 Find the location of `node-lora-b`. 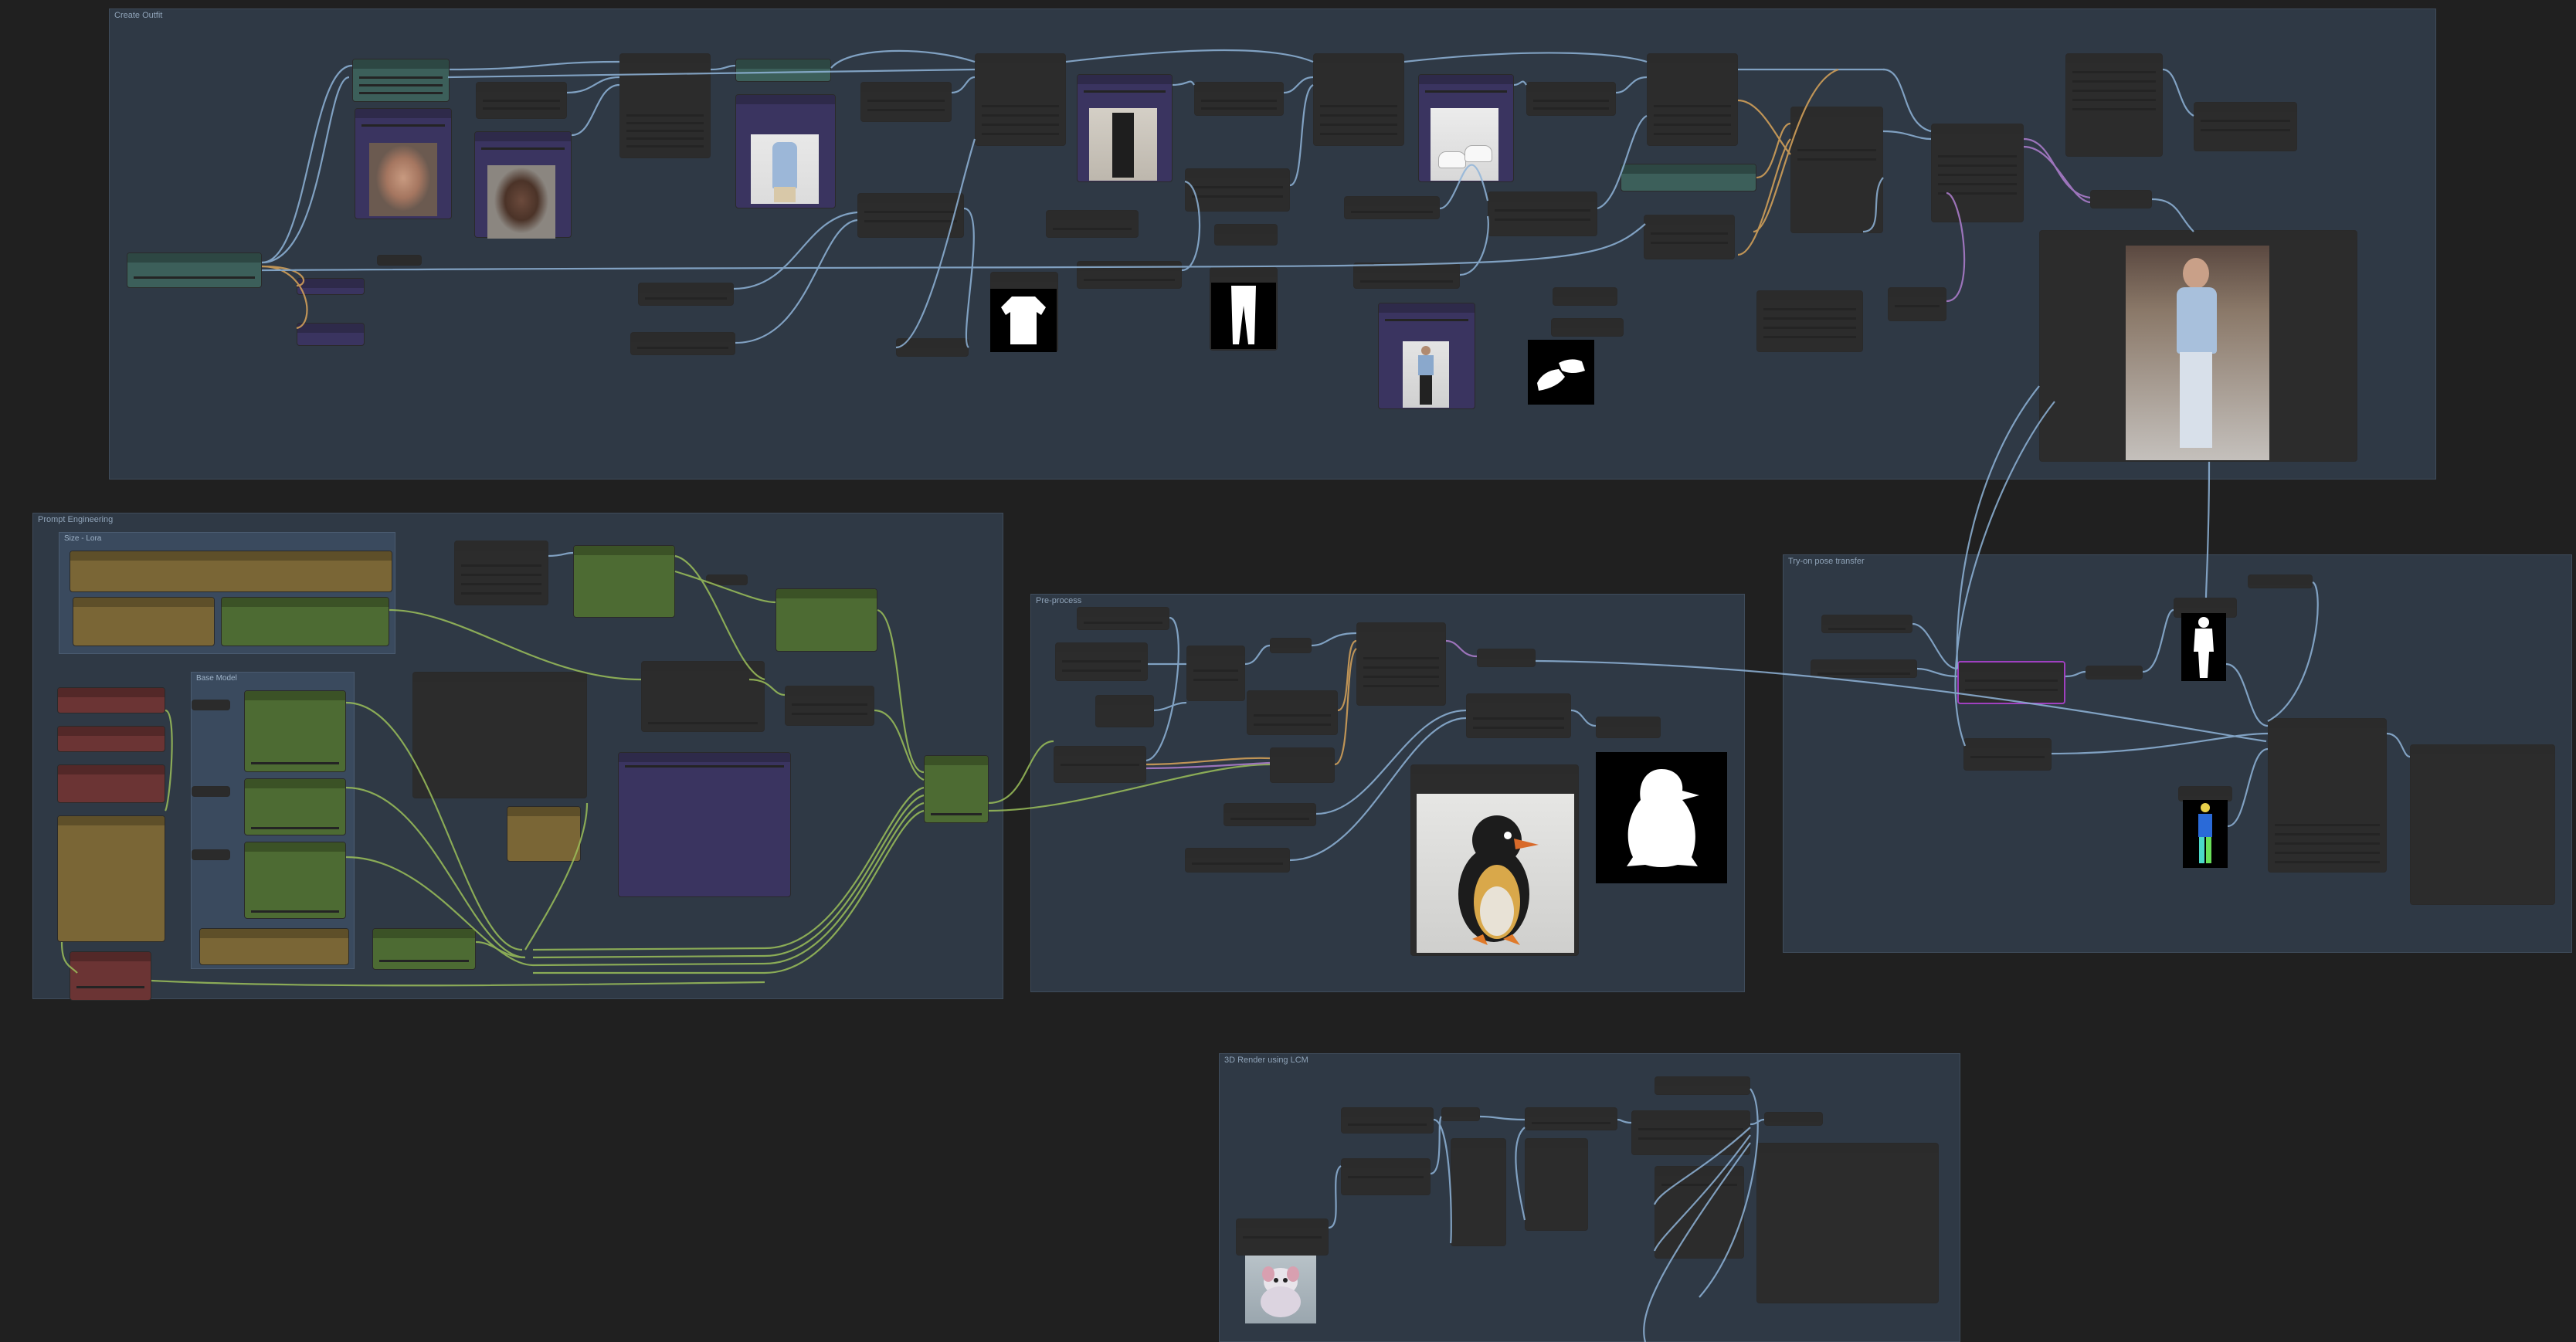

node-lora-b is located at coordinates (305, 621).